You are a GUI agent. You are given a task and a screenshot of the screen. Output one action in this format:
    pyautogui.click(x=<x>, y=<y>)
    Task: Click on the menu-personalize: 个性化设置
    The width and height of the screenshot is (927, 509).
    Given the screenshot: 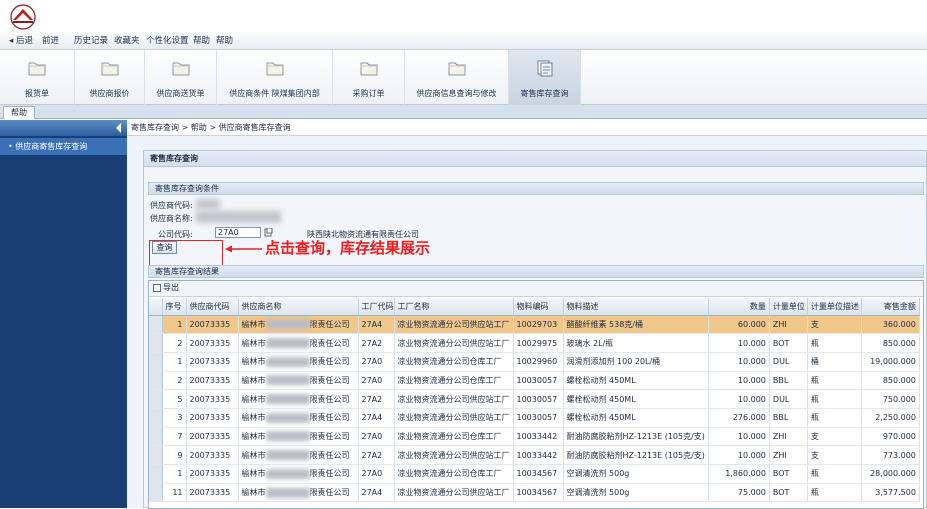 What is the action you would take?
    pyautogui.click(x=167, y=41)
    